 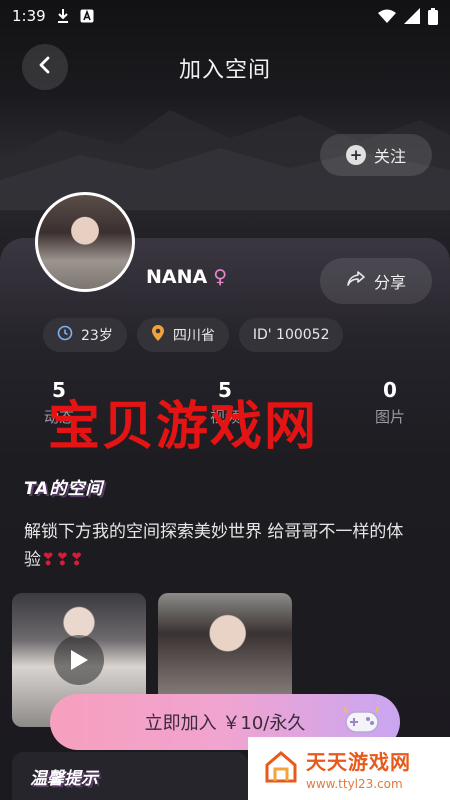 What do you see at coordinates (433, 16) in the screenshot?
I see `battery-icon` at bounding box center [433, 16].